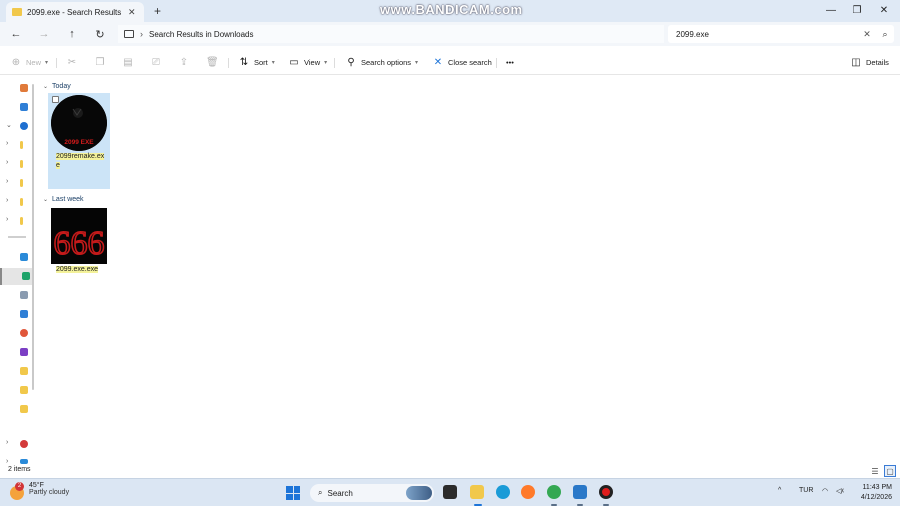 This screenshot has height=506, width=900. What do you see at coordinates (890, 471) in the screenshot?
I see `tiles-view-button: ▢` at bounding box center [890, 471].